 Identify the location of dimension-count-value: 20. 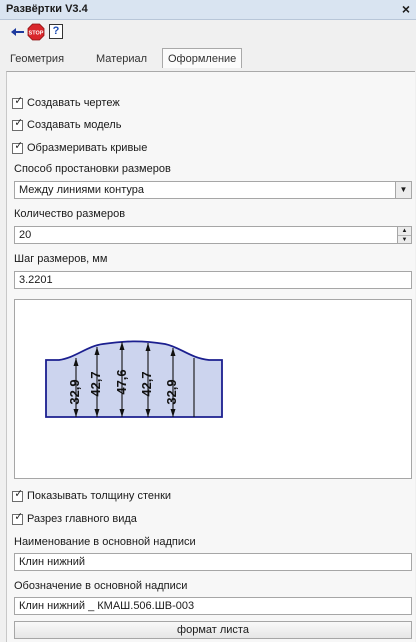
(25, 235).